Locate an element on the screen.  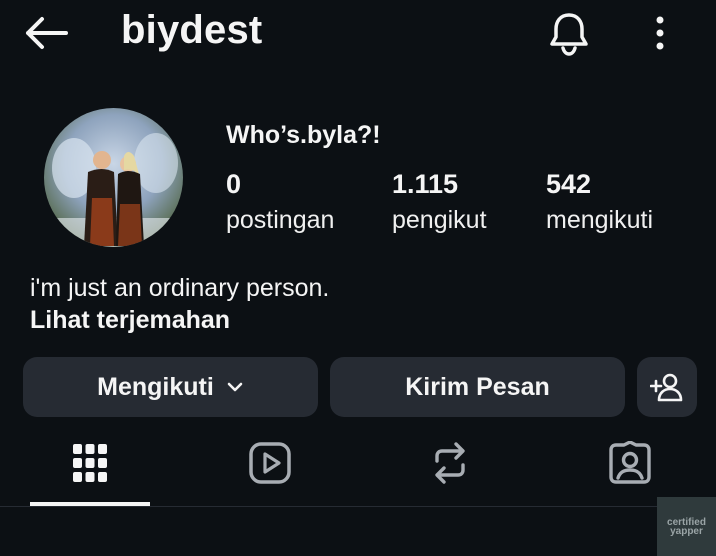
profile-avatar is located at coordinates (113, 177).